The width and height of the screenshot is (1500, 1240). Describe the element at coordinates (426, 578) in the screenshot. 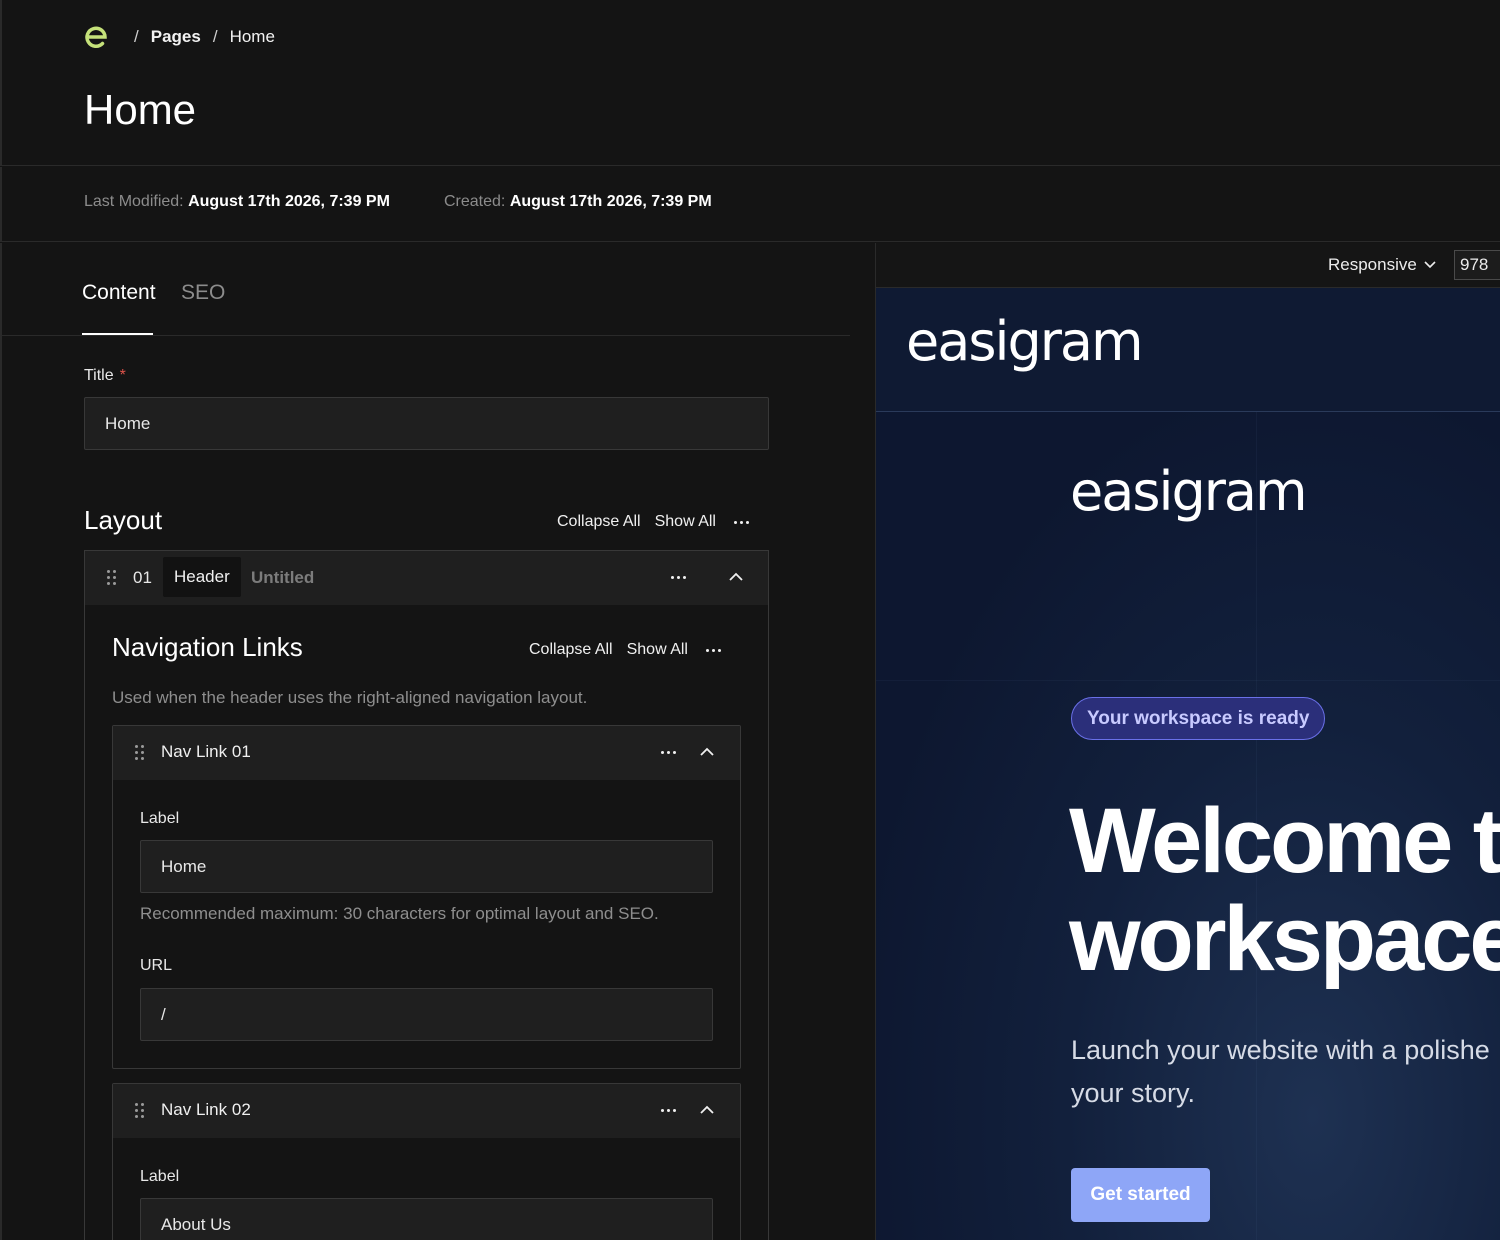

I see `block-header-bar: 01 Header Untitled` at that location.